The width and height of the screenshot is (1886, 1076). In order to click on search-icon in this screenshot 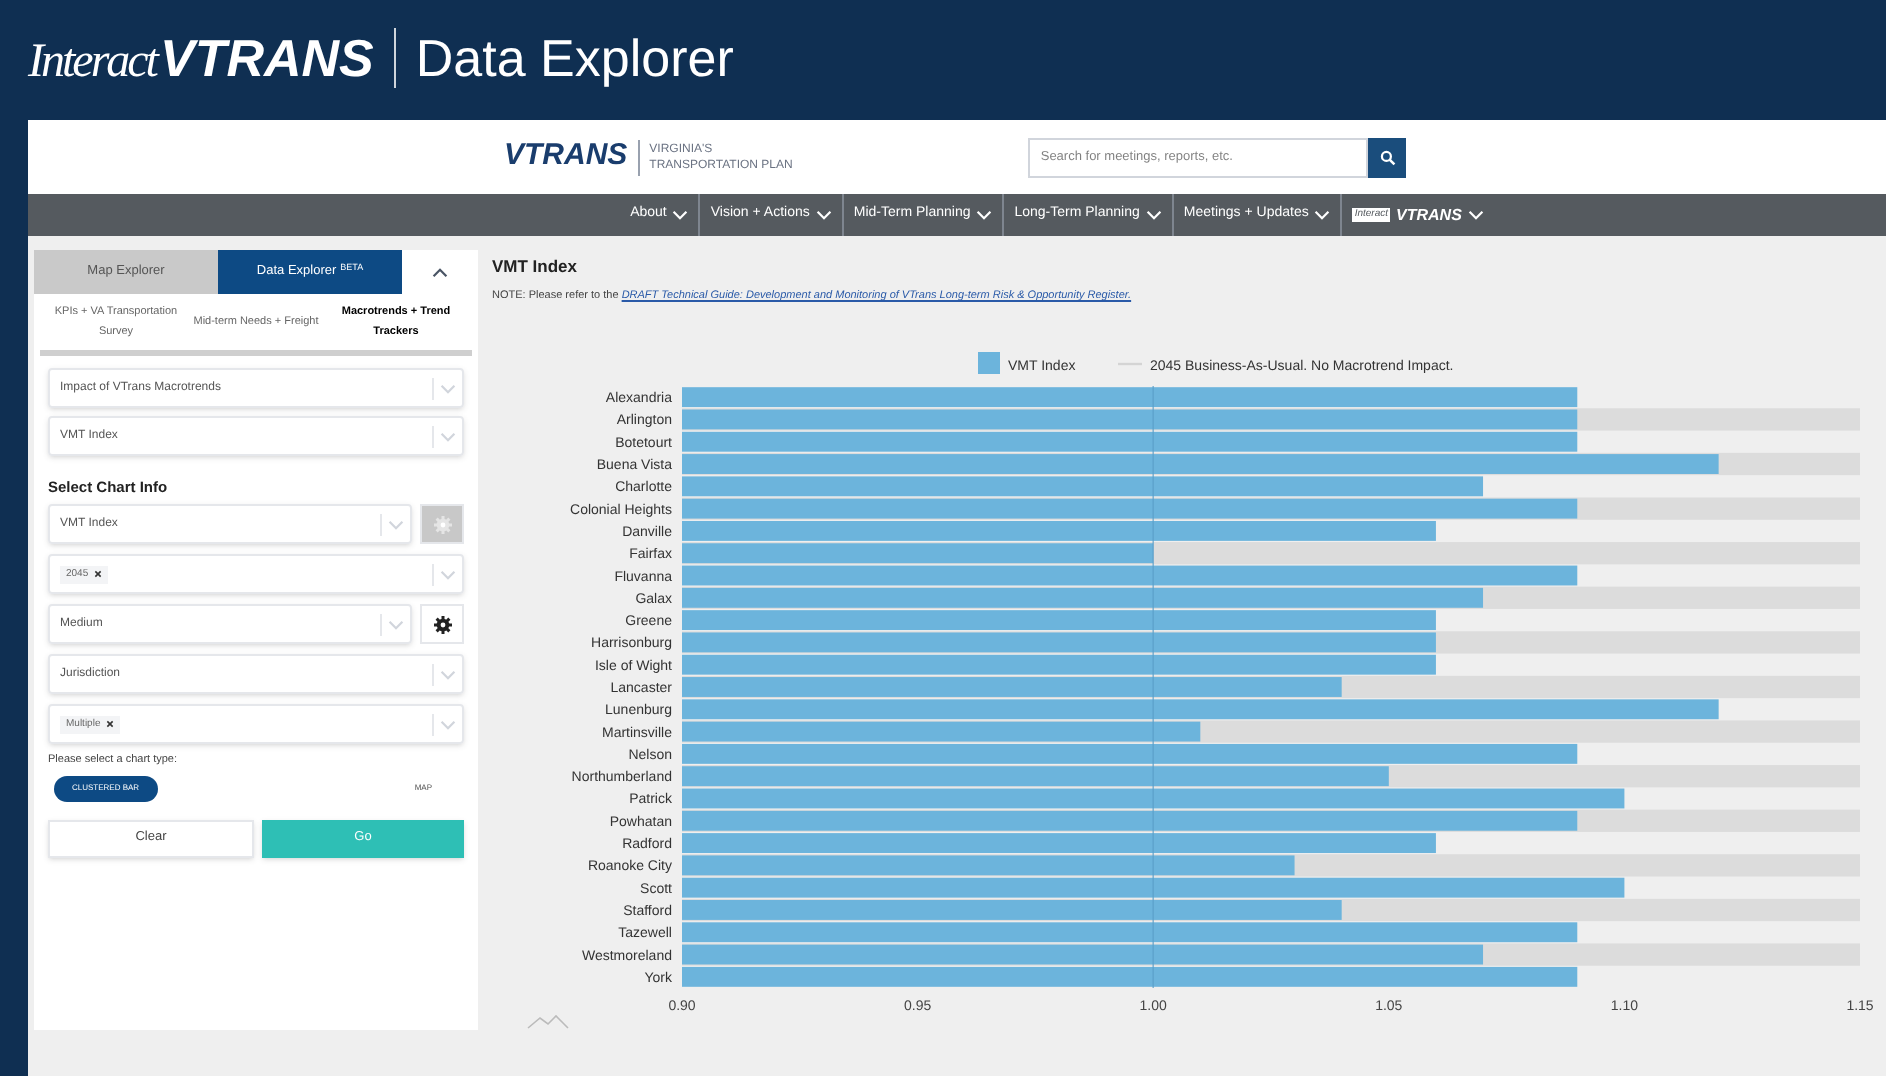, I will do `click(1387, 157)`.